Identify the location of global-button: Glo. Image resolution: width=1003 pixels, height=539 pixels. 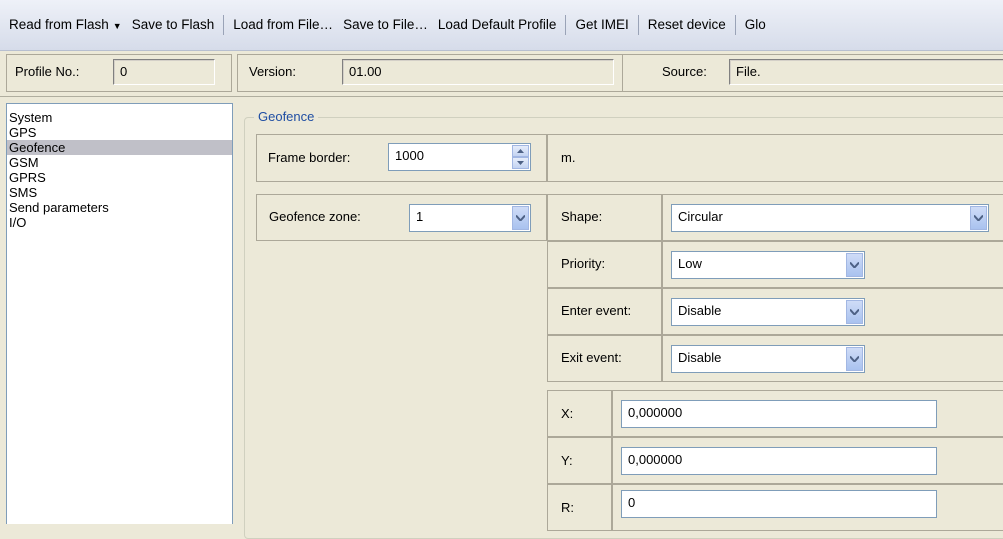
(755, 25).